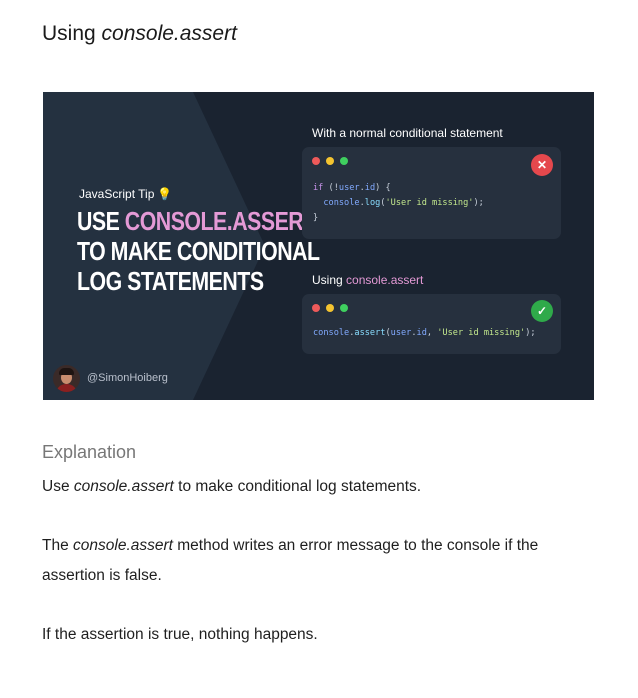  What do you see at coordinates (316, 218) in the screenshot?
I see `code-line: }` at bounding box center [316, 218].